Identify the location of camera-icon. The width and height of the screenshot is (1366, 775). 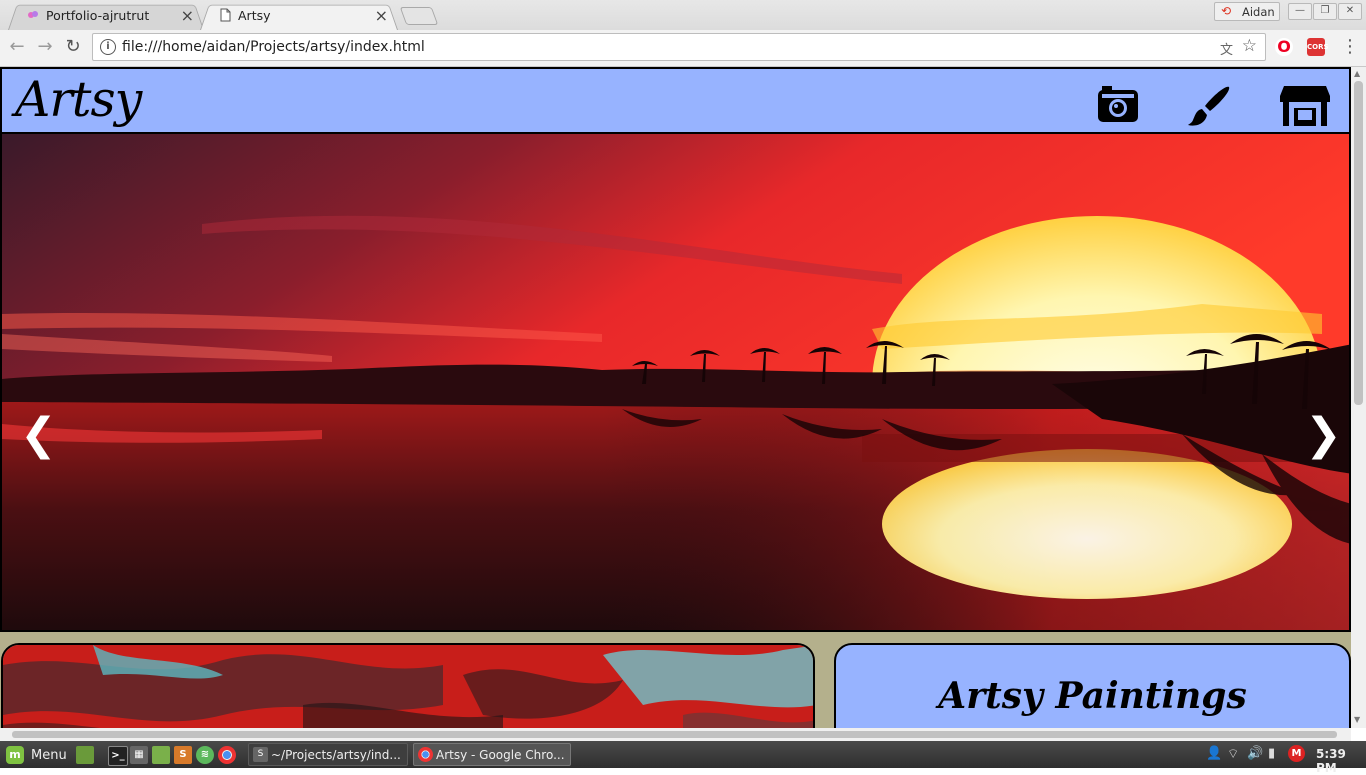
(1118, 104).